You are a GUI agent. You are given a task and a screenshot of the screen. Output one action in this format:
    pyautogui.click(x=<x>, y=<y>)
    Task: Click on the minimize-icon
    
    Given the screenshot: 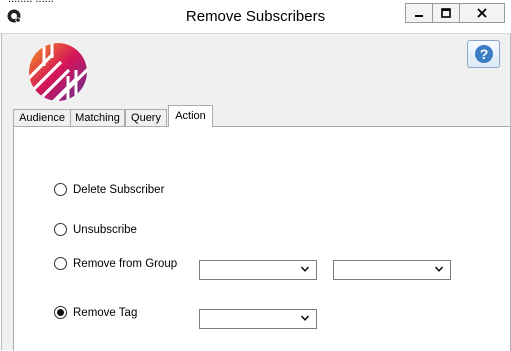 What is the action you would take?
    pyautogui.click(x=419, y=16)
    